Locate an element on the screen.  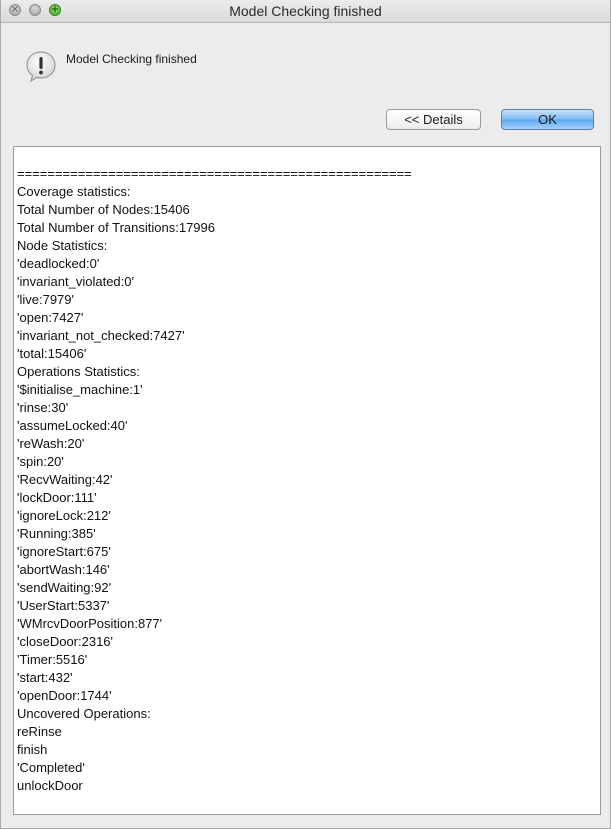
report-line: 'Running:385' is located at coordinates (56, 533).